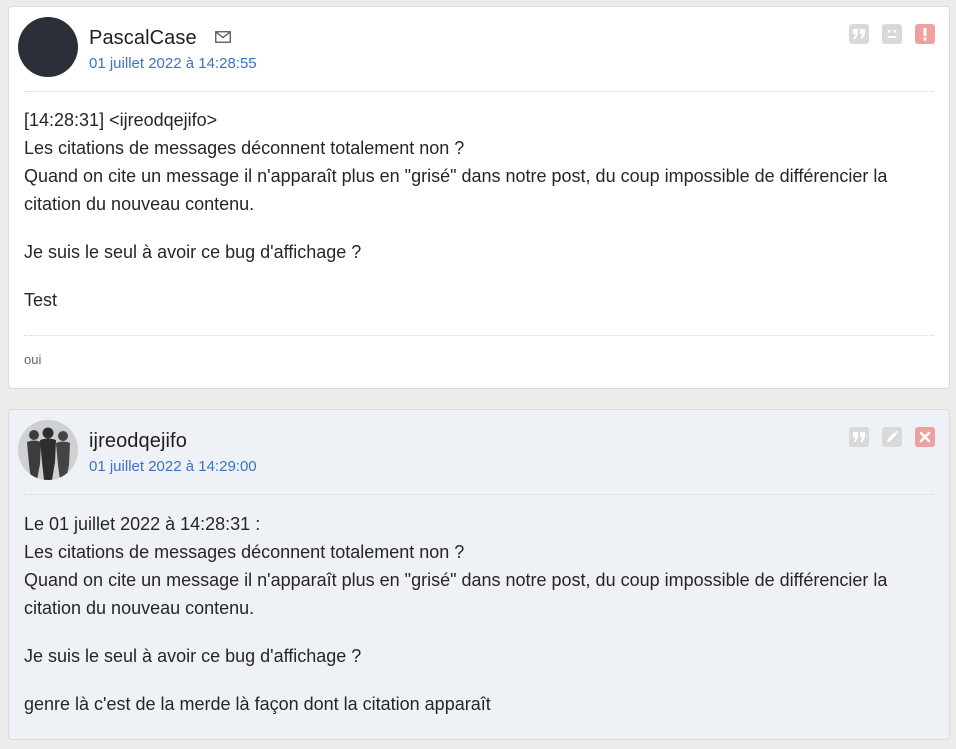 The height and width of the screenshot is (749, 956). Describe the element at coordinates (925, 437) in the screenshot. I see `delete-icon` at that location.